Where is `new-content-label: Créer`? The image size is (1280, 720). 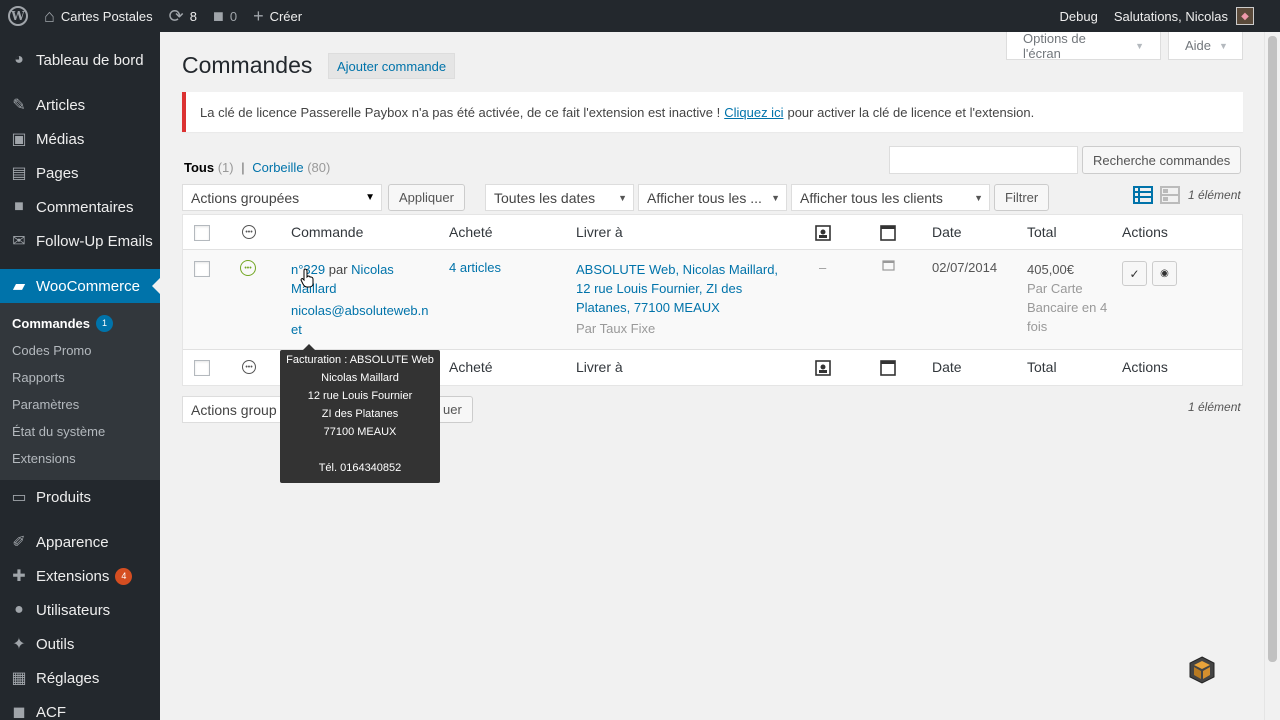
new-content-label: Créer is located at coordinates (286, 16).